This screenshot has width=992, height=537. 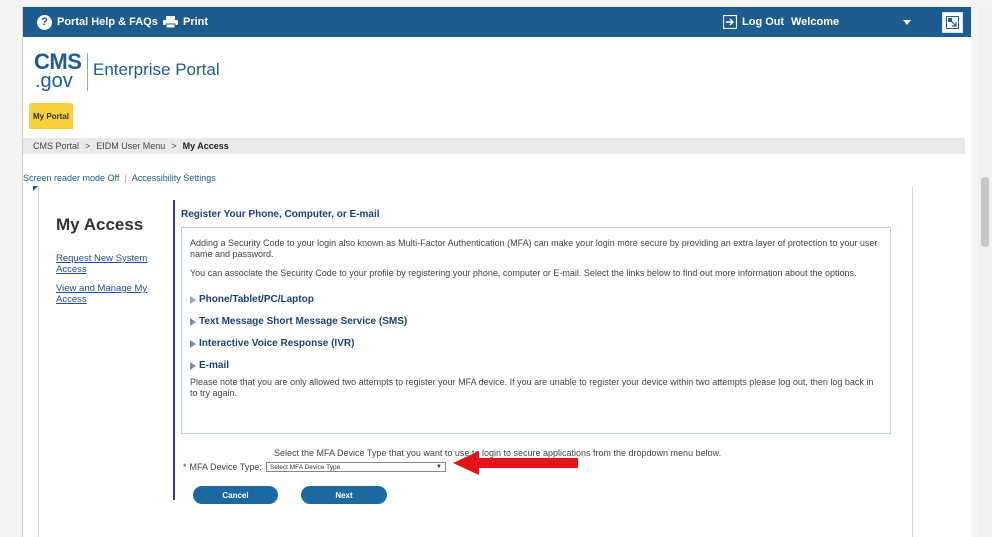 I want to click on mfa-select-value: Select MFA Device Type, so click(x=305, y=467).